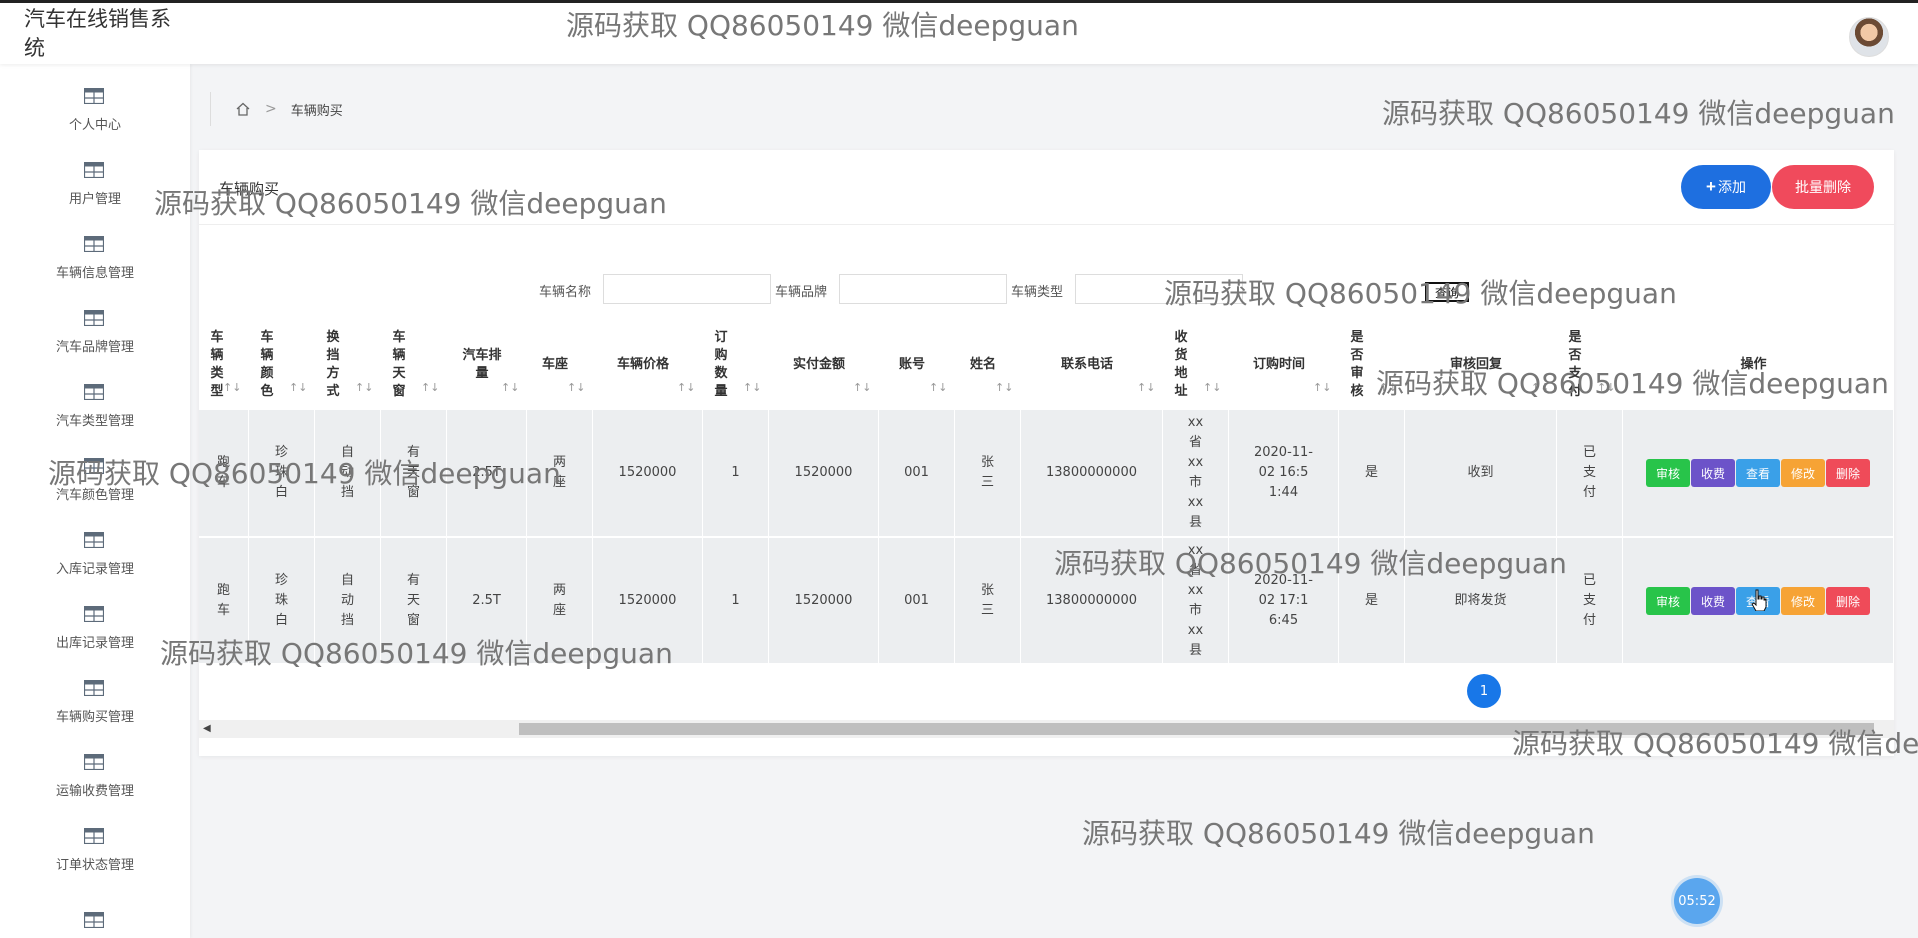  Describe the element at coordinates (1159, 289) in the screenshot. I see `vehicle-type-input` at that location.